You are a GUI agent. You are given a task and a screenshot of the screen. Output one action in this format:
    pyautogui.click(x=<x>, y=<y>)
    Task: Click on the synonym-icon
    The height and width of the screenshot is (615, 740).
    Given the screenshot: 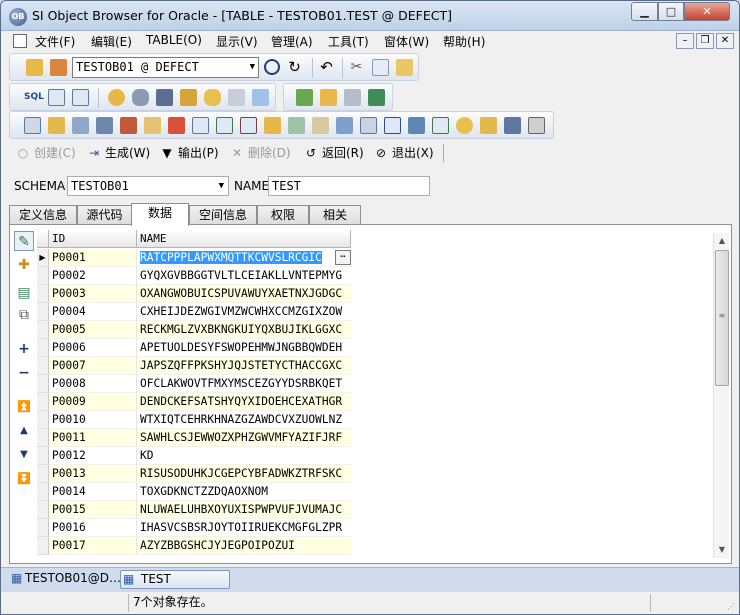 What is the action you would take?
    pyautogui.click(x=248, y=125)
    